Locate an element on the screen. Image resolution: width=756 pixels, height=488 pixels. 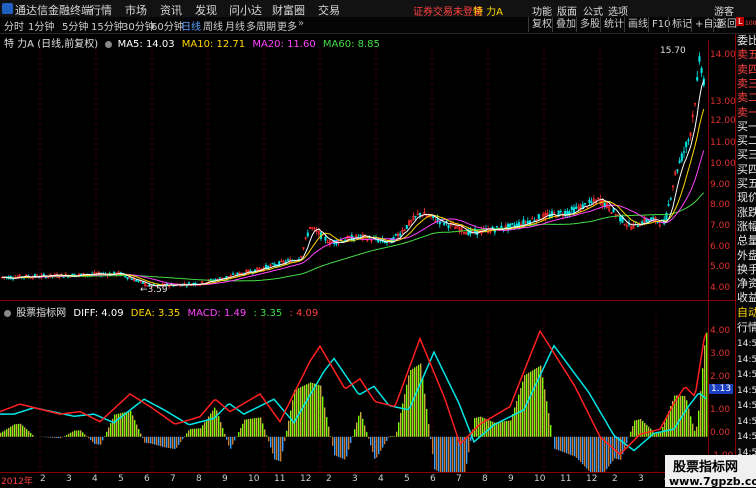
panel-divider is located at coordinates (367, 300).